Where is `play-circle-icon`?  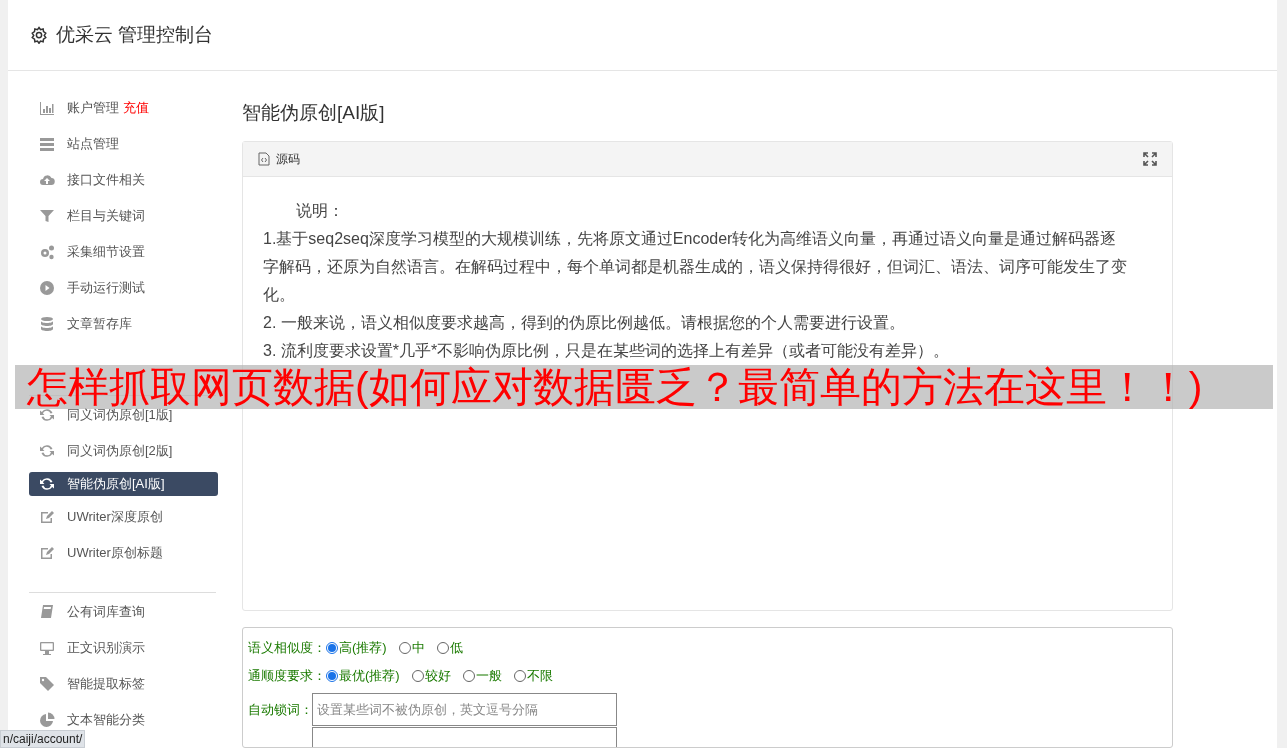
play-circle-icon is located at coordinates (47, 288).